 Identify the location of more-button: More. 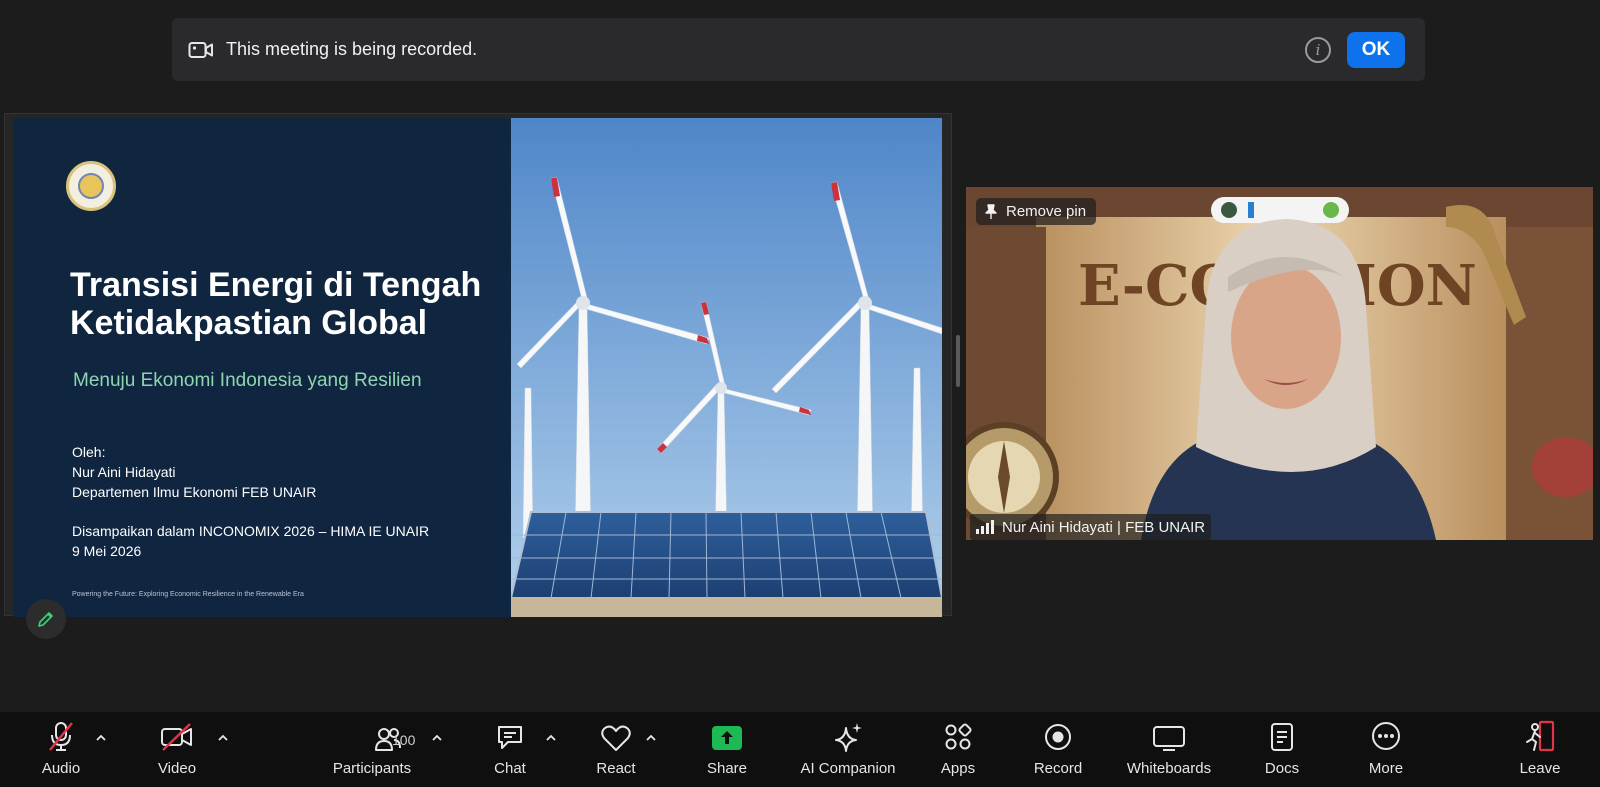
(1386, 749).